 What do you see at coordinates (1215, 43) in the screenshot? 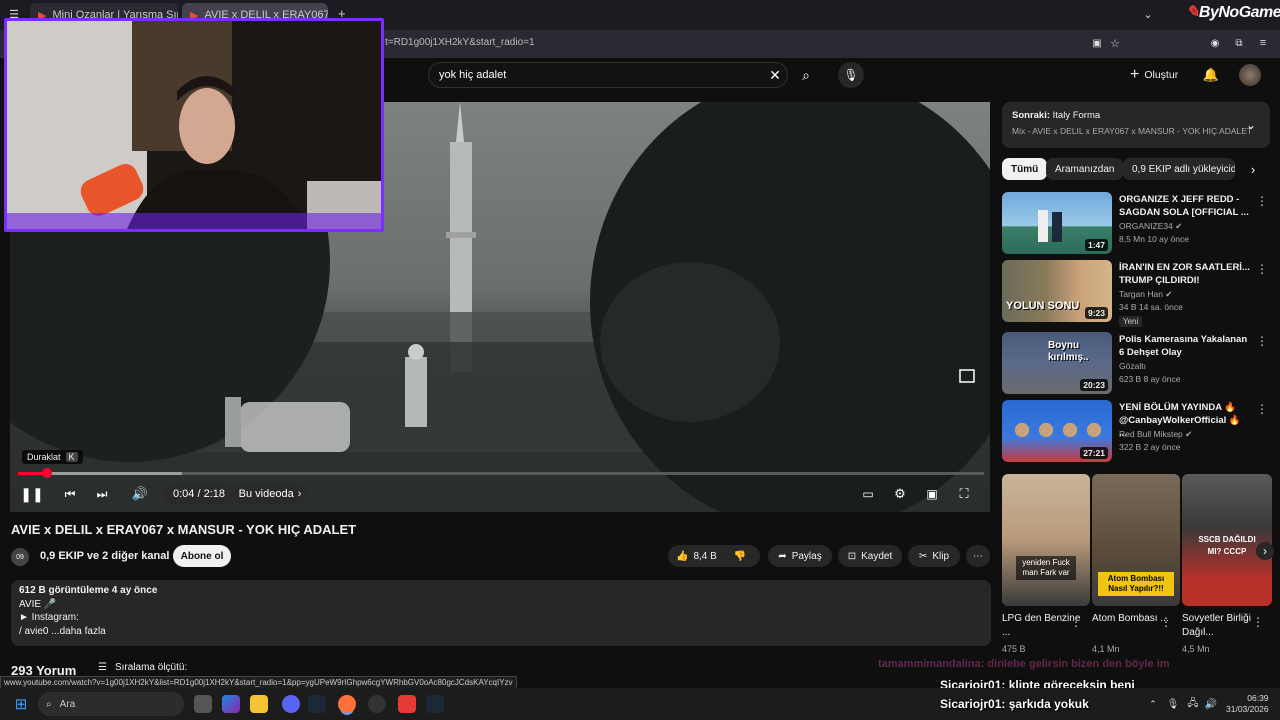
I see `account-icon: ◉` at bounding box center [1215, 43].